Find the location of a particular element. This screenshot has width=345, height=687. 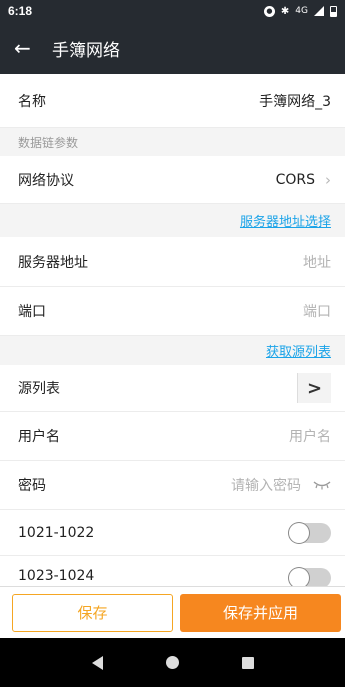

section-header: 数据链参数 is located at coordinates (172, 142).